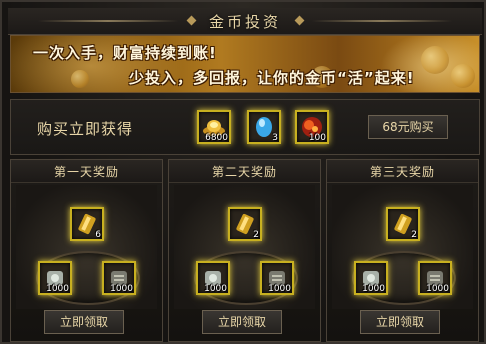  I want to click on reward-slot-fire-orb: 100, so click(312, 127).